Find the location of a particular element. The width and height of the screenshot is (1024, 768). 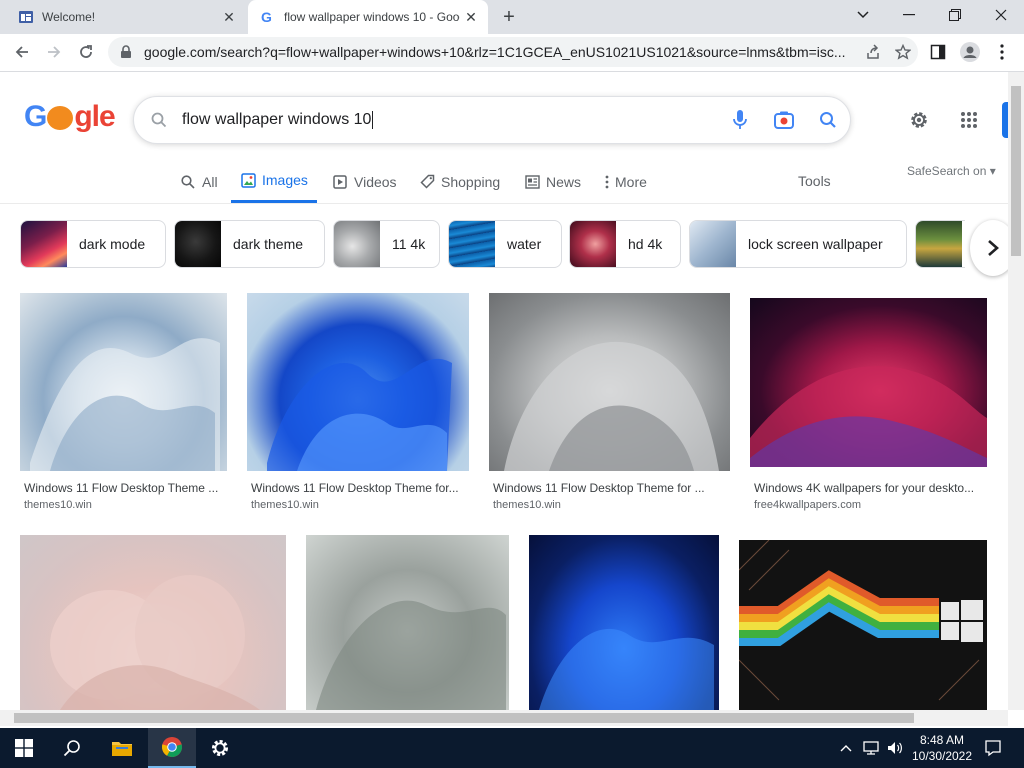

taskbar-clock: 8:48 AM 10/30/2022 is located at coordinates (942, 748).